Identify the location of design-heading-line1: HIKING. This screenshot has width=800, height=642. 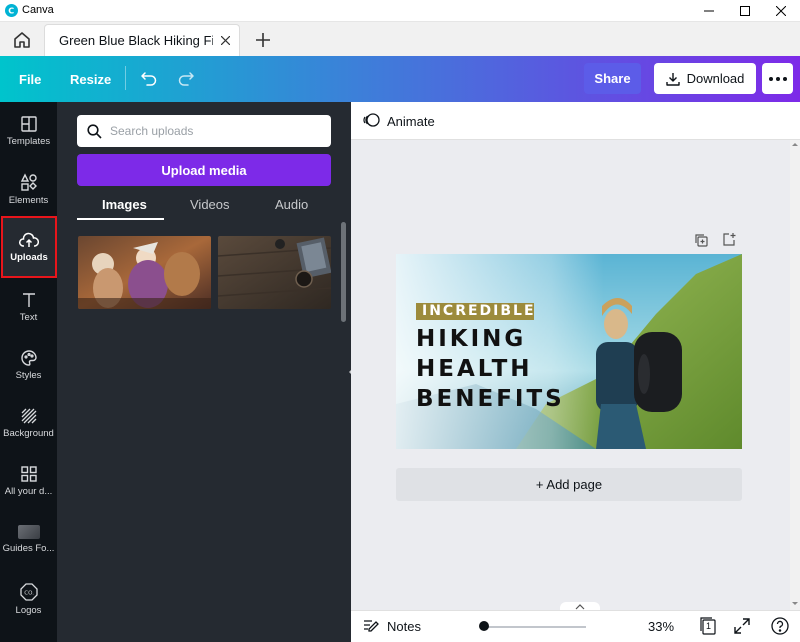
(471, 339).